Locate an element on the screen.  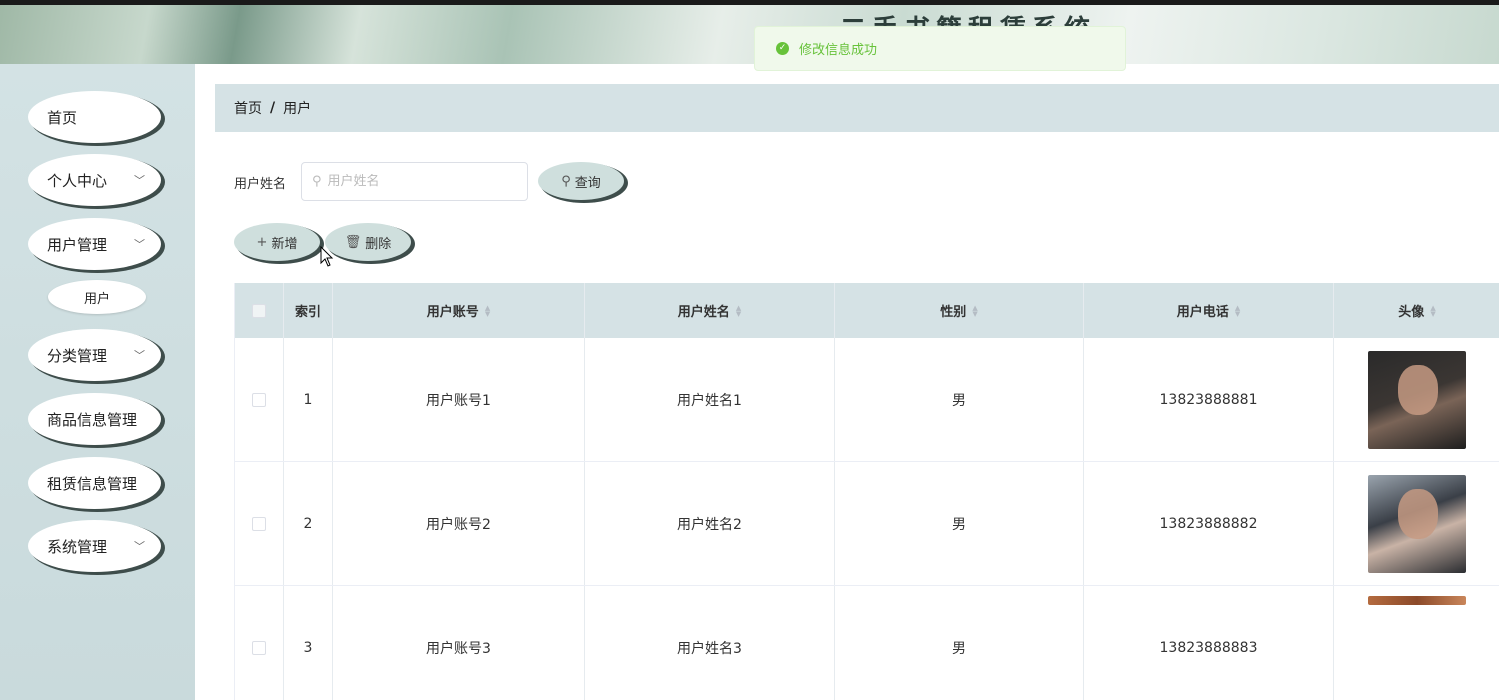
toast-message: 修改信息成功 is located at coordinates (838, 50).